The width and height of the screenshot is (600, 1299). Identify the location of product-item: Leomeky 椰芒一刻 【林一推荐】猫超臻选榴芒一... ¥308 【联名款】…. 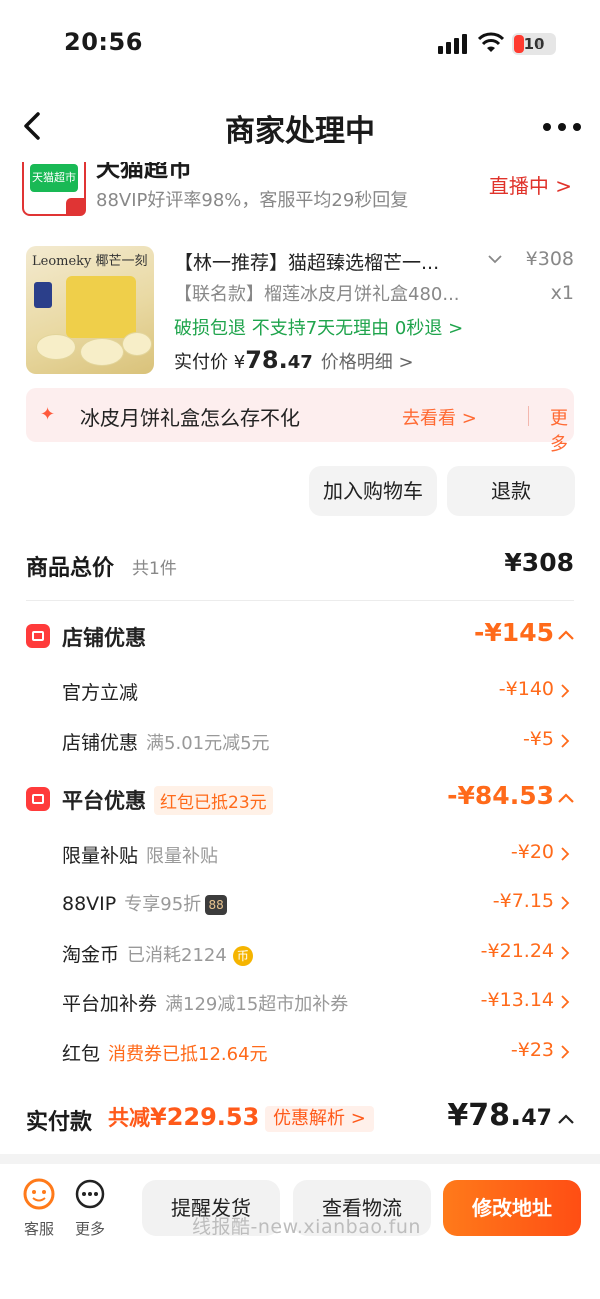
(300, 312).